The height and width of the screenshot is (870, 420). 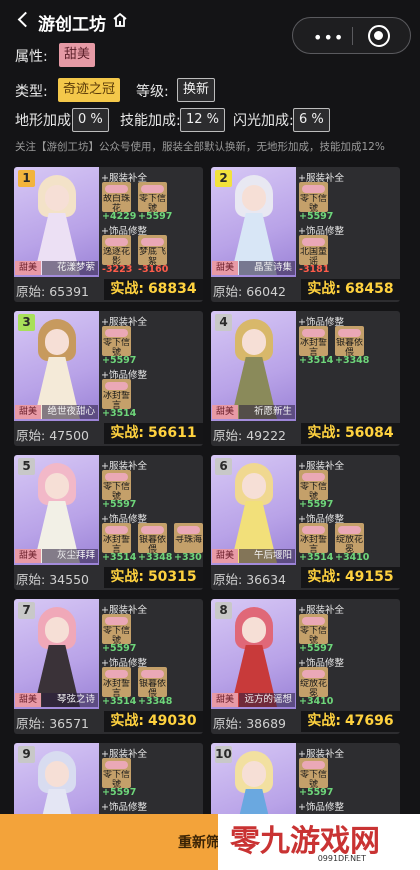 I want to click on actual-score: 实战: 56084, so click(x=350, y=433).